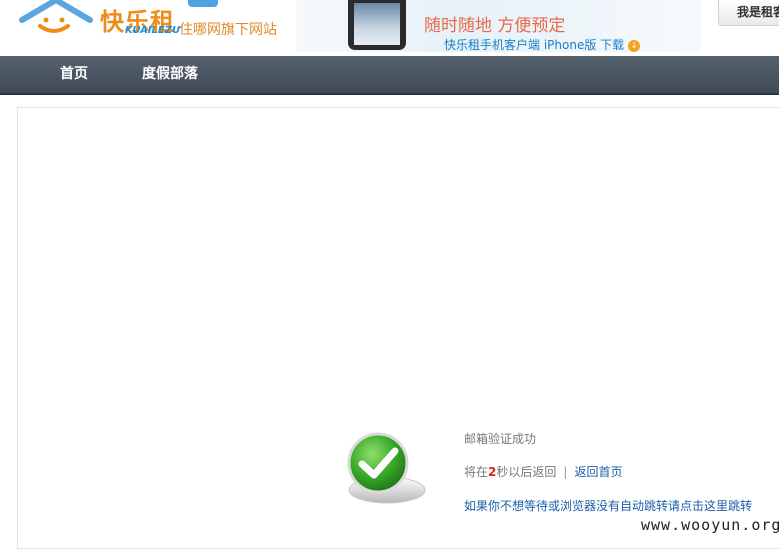 The image size is (779, 549). I want to click on return-home-link: 返回首页, so click(598, 472).